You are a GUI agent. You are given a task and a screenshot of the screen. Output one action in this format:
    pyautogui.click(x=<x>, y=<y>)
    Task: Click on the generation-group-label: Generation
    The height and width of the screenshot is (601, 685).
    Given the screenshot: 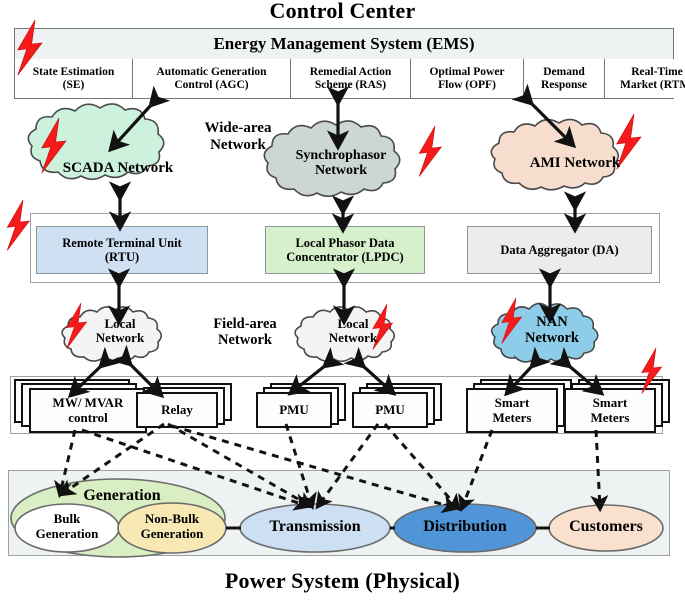 What is the action you would take?
    pyautogui.click(x=122, y=497)
    